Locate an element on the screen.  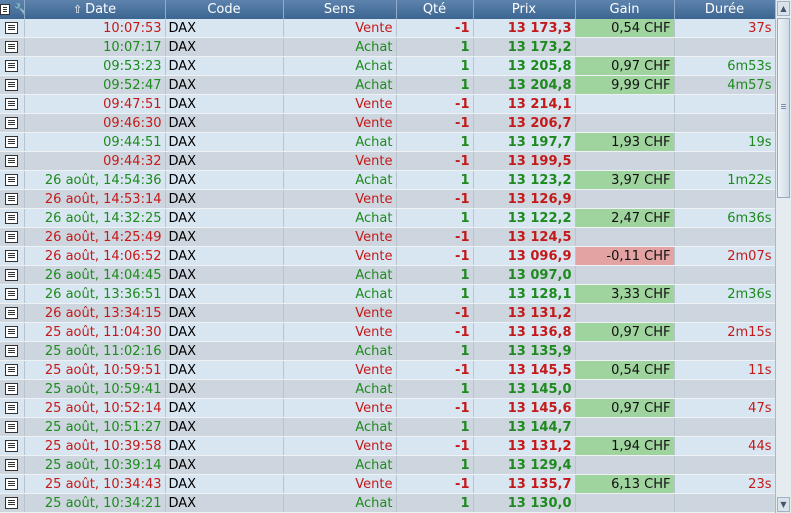
table-row: 09:46:30 DAX Vente -1 13 206,7 is located at coordinates (388, 123).